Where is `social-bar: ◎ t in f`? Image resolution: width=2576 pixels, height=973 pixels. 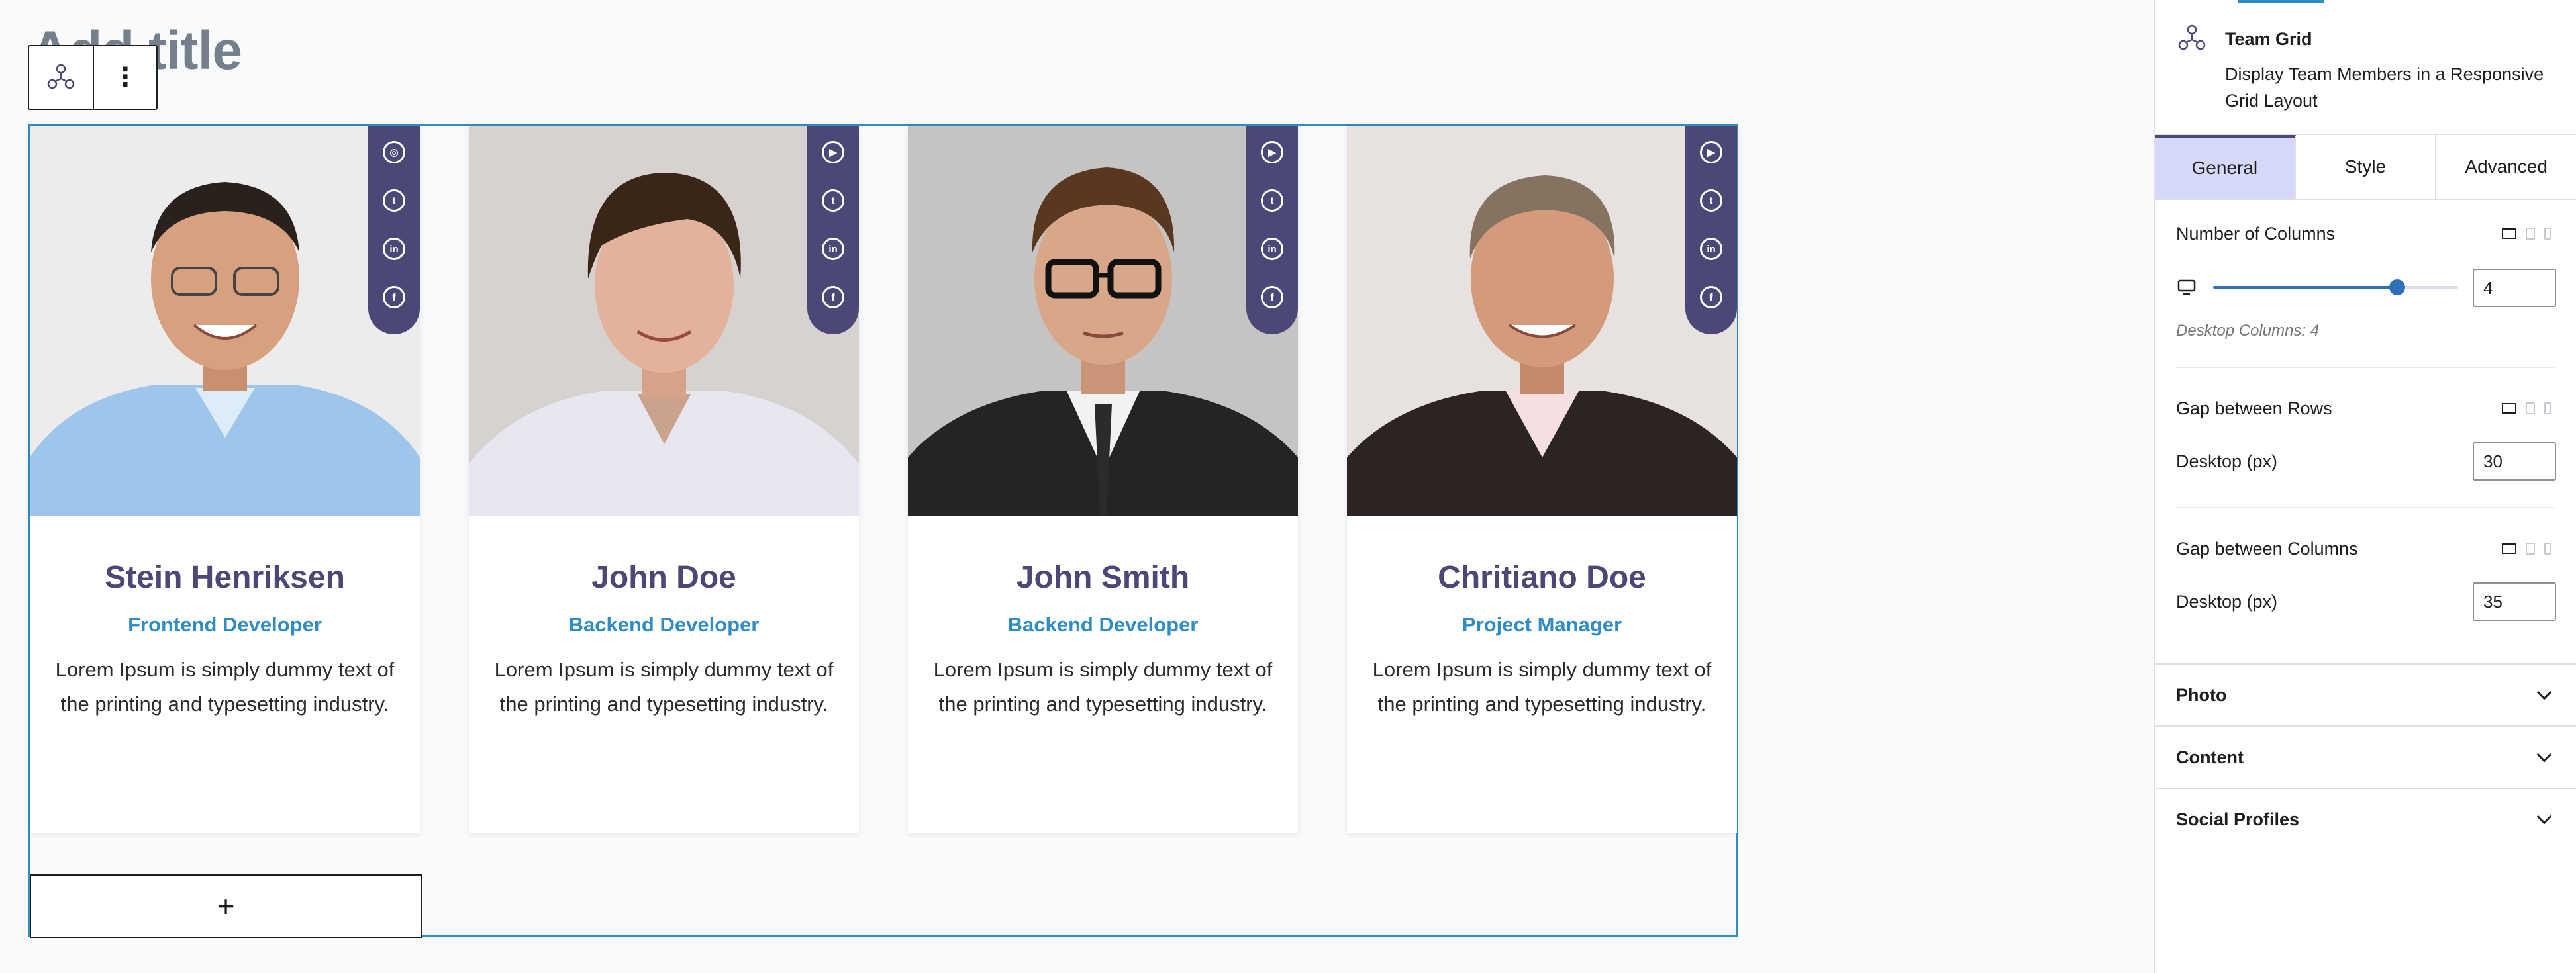 social-bar: ◎ t in f is located at coordinates (394, 230).